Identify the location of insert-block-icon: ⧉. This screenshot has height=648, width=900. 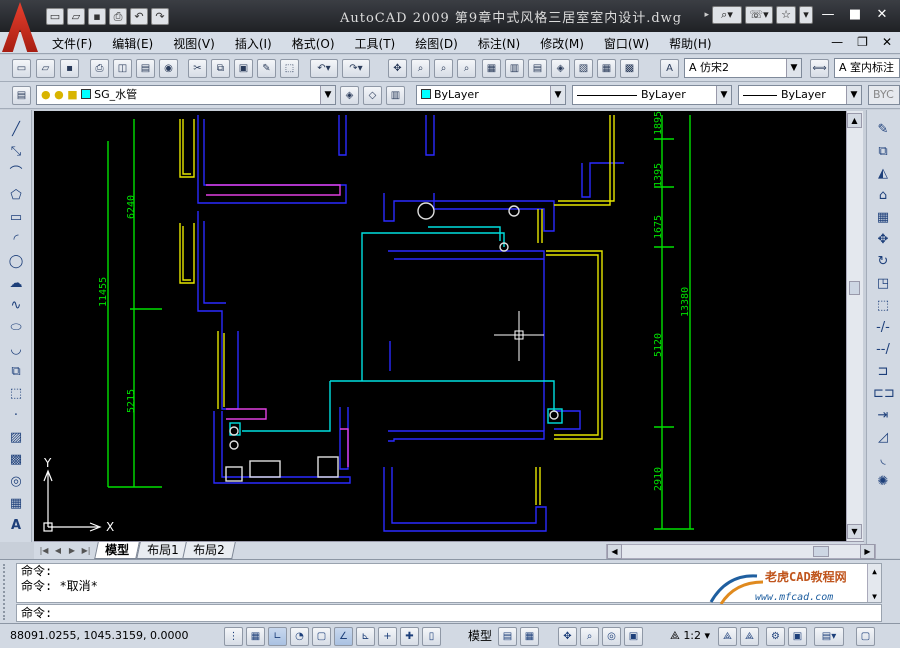
(16, 372).